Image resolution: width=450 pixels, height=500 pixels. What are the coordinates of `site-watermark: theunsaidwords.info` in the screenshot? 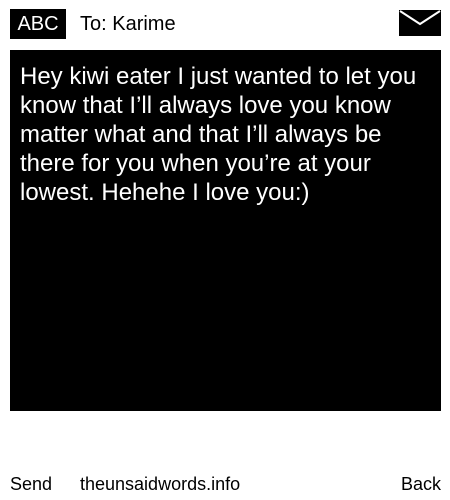 It's located at (160, 484).